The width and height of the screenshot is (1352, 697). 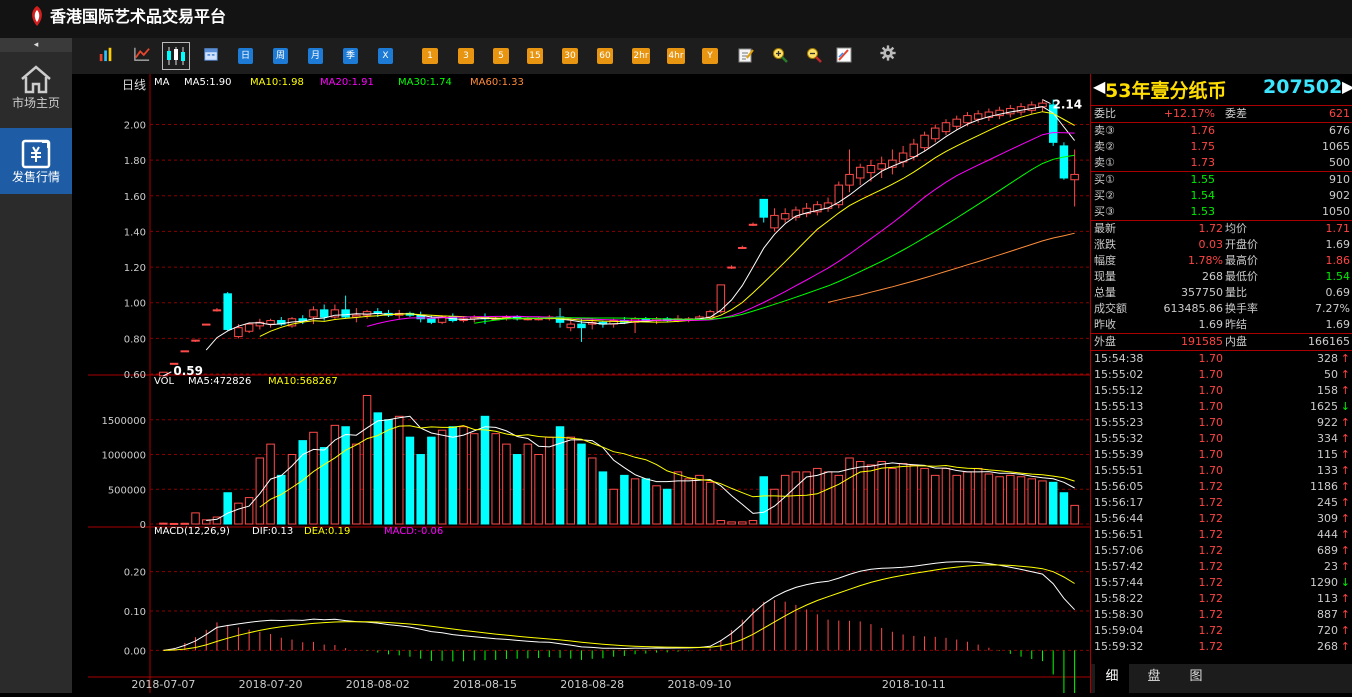 What do you see at coordinates (1119, 422) in the screenshot?
I see `tick-time: 15:55:23` at bounding box center [1119, 422].